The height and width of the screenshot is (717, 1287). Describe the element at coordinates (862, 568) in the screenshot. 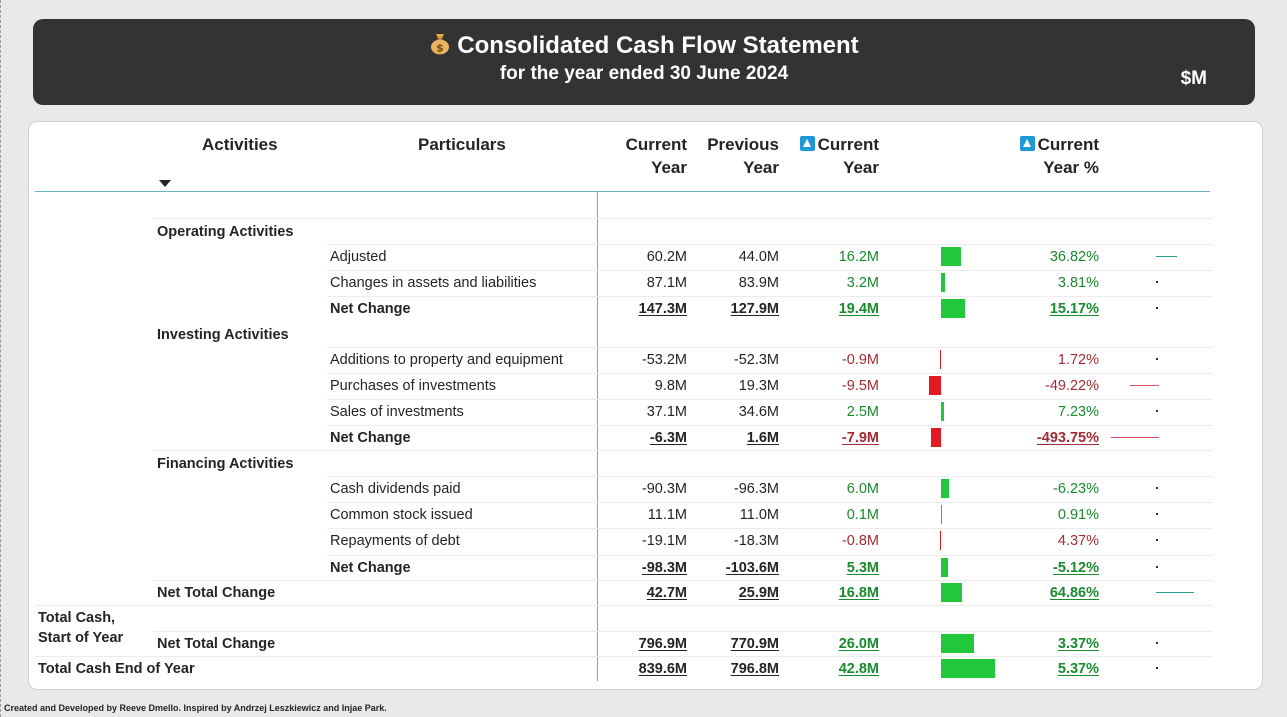

I see `cell-delta: 5.3M` at that location.